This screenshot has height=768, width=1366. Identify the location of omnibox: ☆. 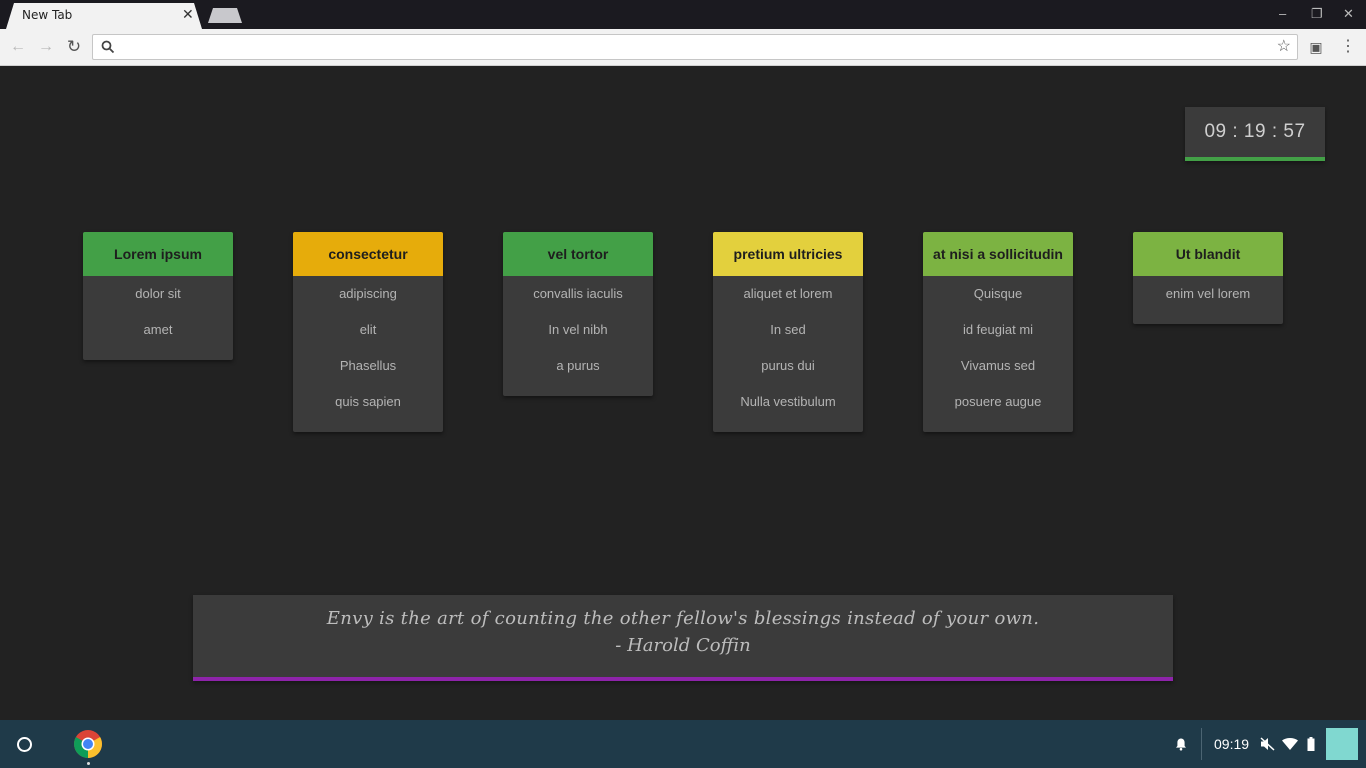
(695, 47).